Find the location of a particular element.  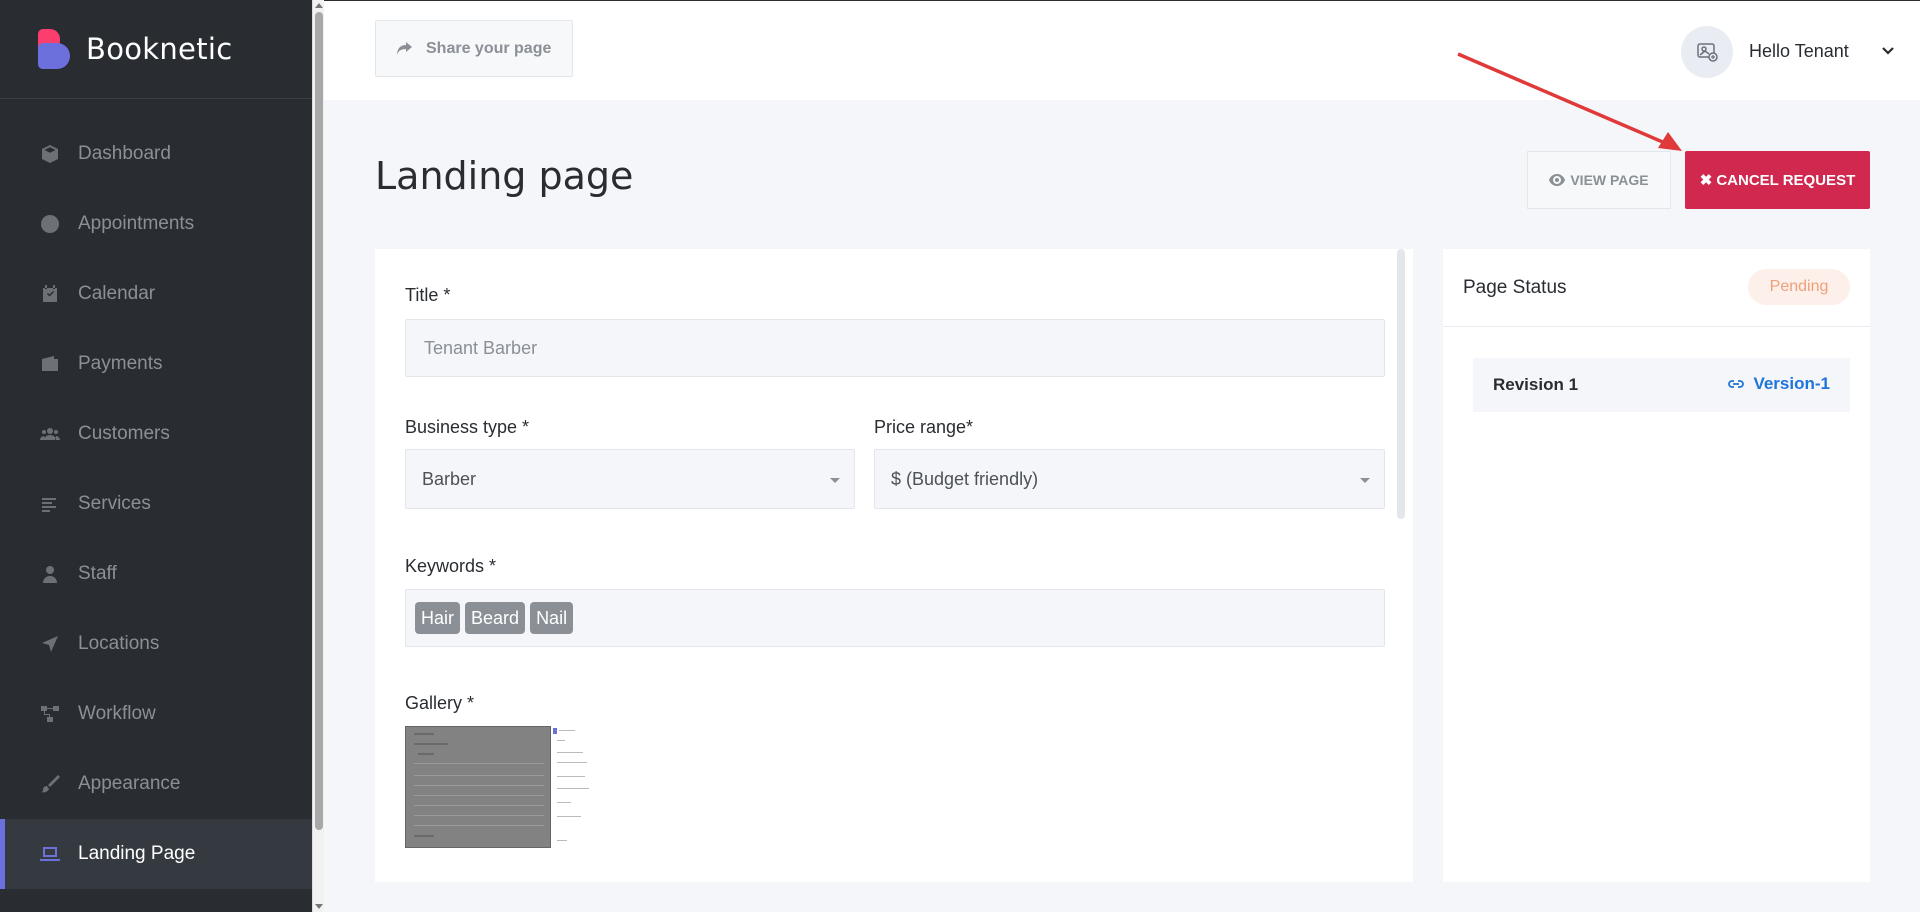

revision-label: Revision 1 is located at coordinates (1536, 384).